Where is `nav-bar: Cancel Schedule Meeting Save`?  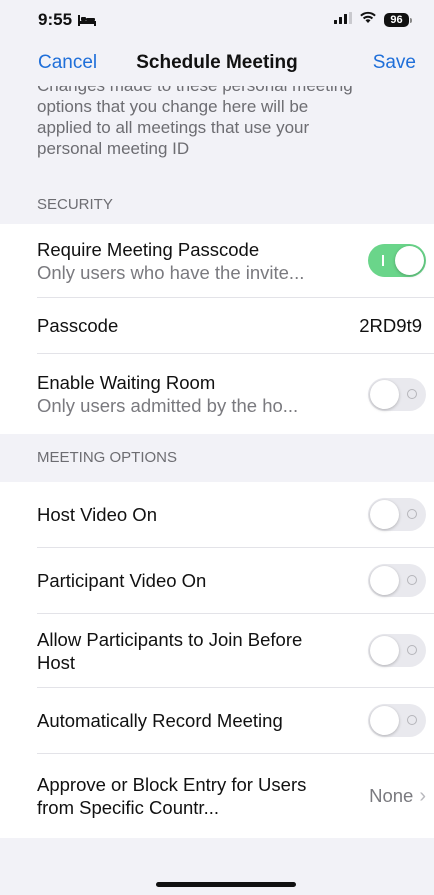
nav-bar: Cancel Schedule Meeting Save is located at coordinates (217, 63).